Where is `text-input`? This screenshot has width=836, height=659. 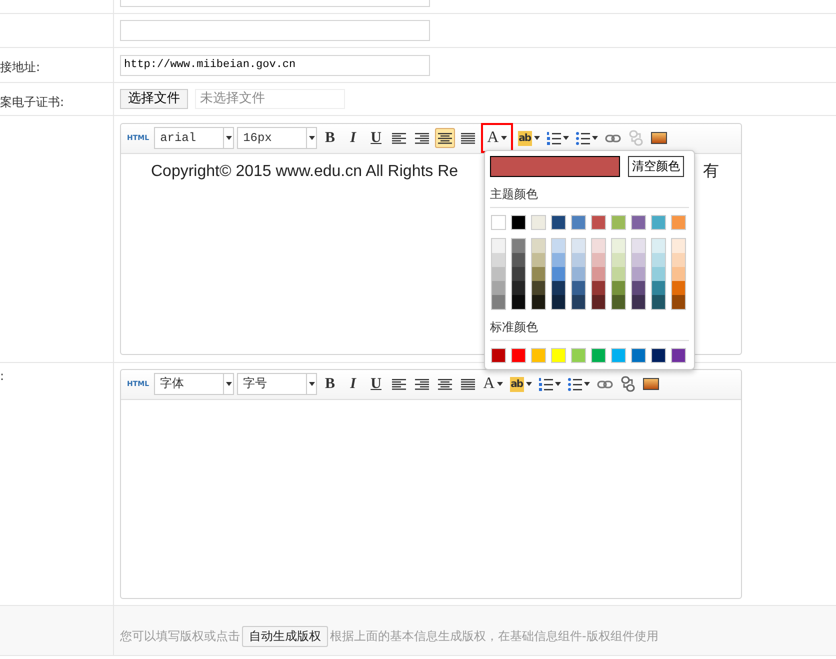 text-input is located at coordinates (275, 30).